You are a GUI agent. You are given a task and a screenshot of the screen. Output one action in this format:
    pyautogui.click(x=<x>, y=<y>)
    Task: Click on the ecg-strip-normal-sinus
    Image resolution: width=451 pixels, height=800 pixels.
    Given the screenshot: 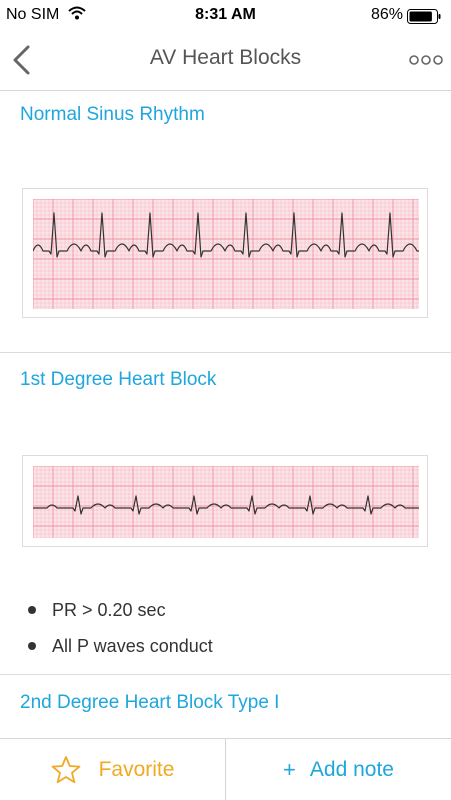 What is the action you would take?
    pyautogui.click(x=226, y=254)
    